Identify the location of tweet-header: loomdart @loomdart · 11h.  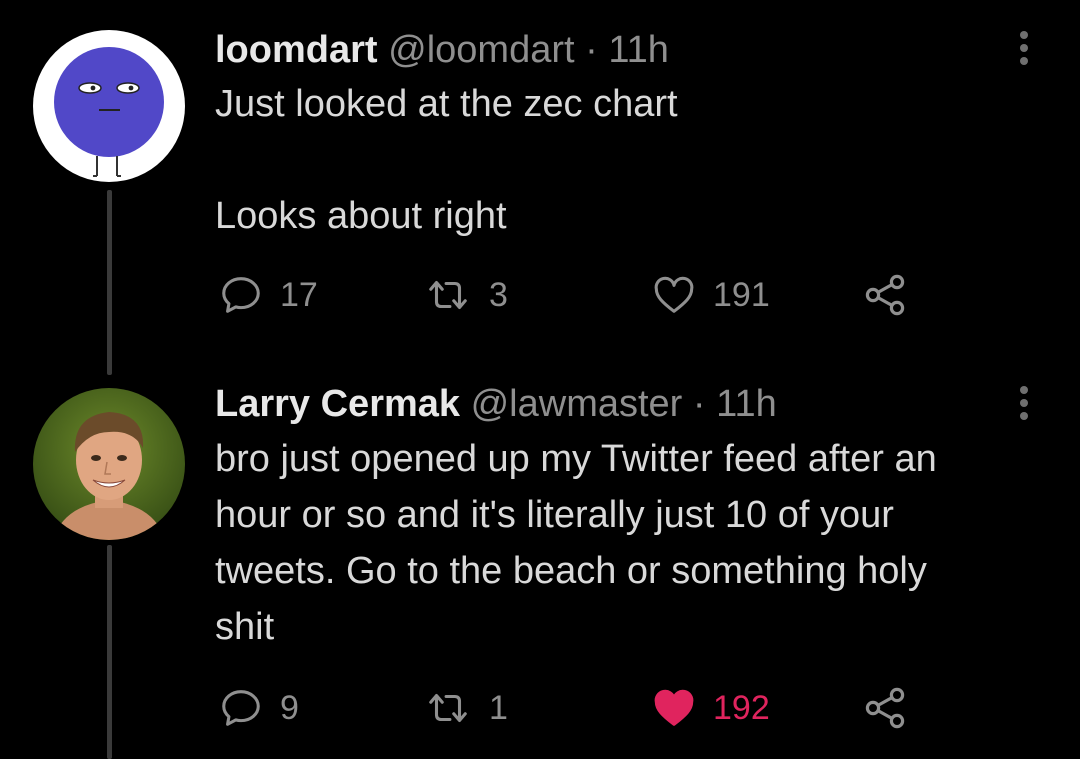
(442, 50).